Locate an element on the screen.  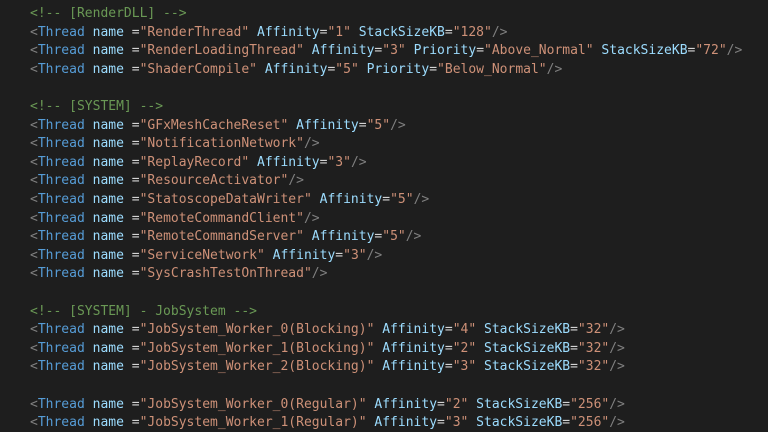
attribute-value: 128 is located at coordinates (472, 32).